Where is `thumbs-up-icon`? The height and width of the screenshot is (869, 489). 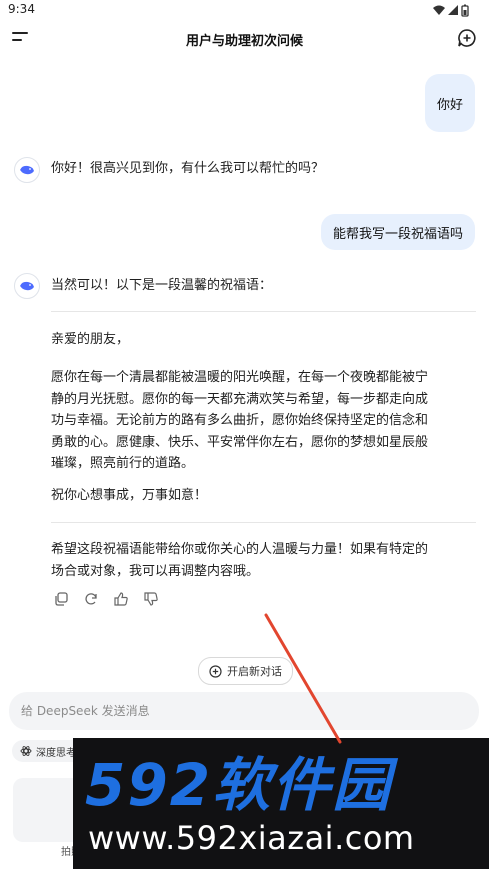
thumbs-up-icon is located at coordinates (121, 599).